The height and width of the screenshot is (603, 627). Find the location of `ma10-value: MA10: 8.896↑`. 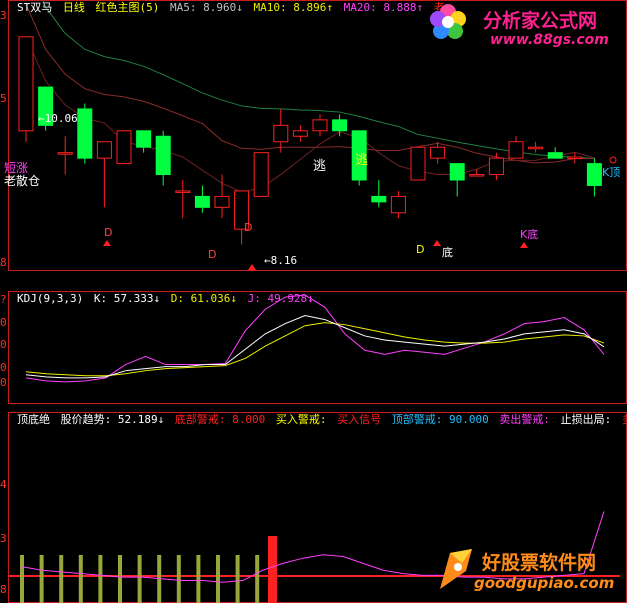

ma10-value: MA10: 8.896↑ is located at coordinates (293, 7).